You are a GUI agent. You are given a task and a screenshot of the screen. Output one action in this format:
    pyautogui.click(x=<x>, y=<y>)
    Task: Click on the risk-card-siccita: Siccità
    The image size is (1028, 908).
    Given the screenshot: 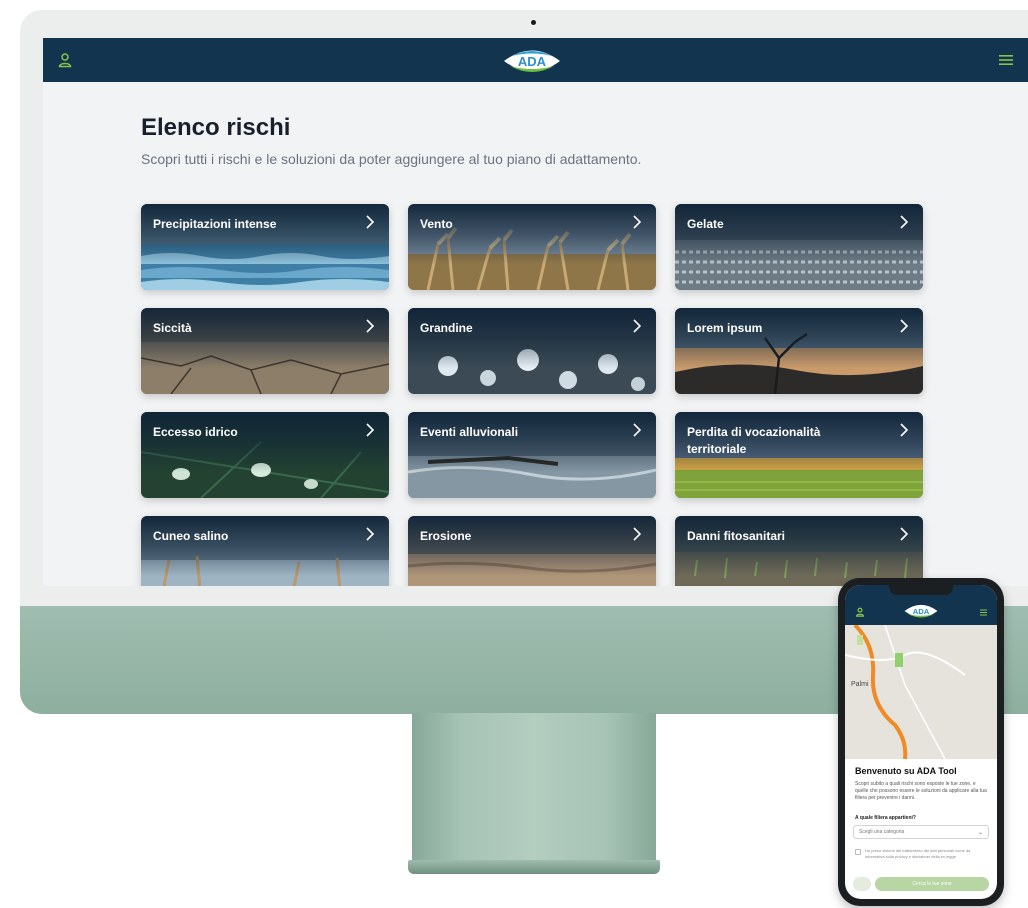 What is the action you would take?
    pyautogui.click(x=265, y=351)
    